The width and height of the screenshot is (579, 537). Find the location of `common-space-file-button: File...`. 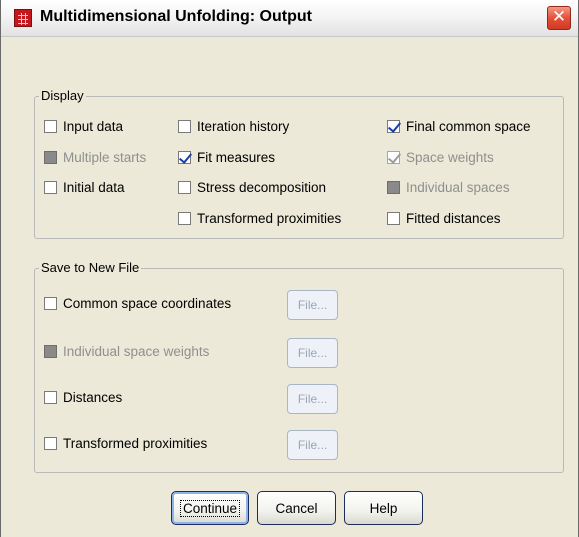

common-space-file-button: File... is located at coordinates (312, 305).